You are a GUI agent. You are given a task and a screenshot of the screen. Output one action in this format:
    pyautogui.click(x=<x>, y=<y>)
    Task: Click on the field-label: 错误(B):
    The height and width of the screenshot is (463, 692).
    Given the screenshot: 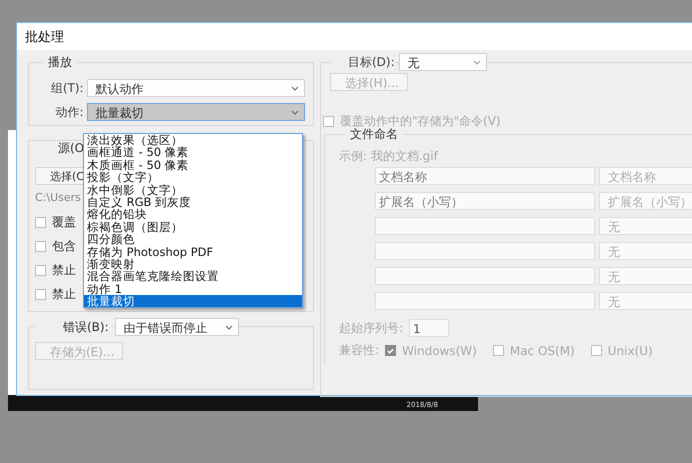 What is the action you would take?
    pyautogui.click(x=73, y=327)
    